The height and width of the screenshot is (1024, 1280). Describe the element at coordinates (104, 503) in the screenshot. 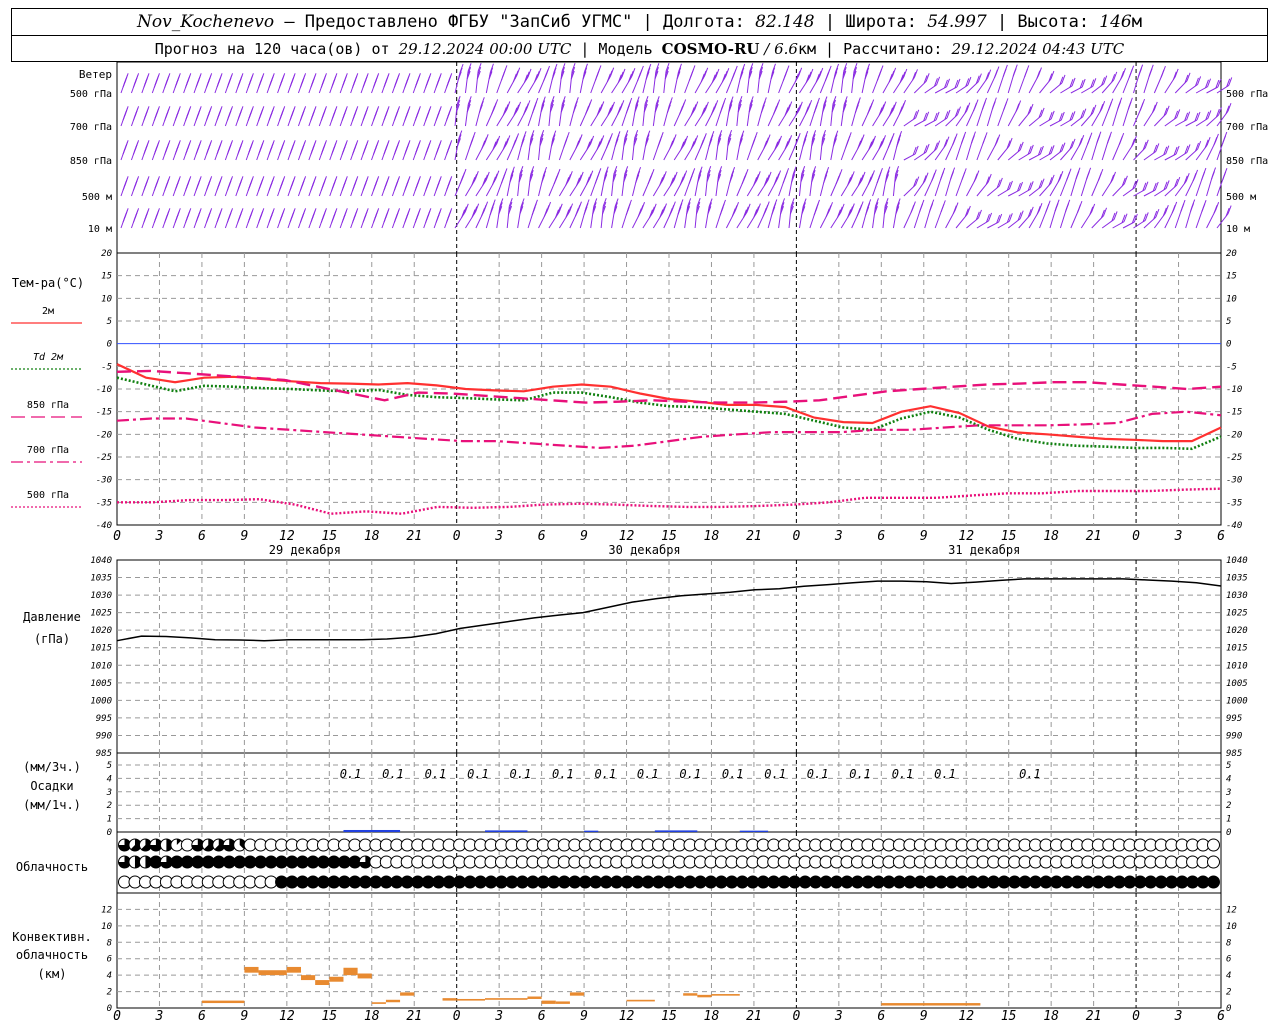

I see `temp-ytick: -35` at that location.